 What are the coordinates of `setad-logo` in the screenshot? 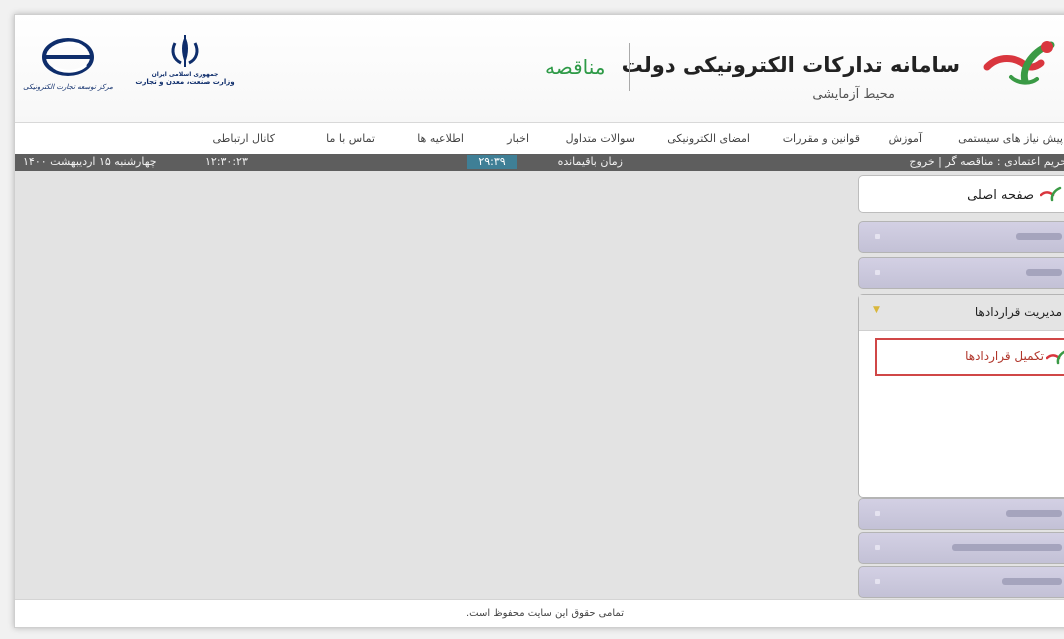 It's located at (1020, 63).